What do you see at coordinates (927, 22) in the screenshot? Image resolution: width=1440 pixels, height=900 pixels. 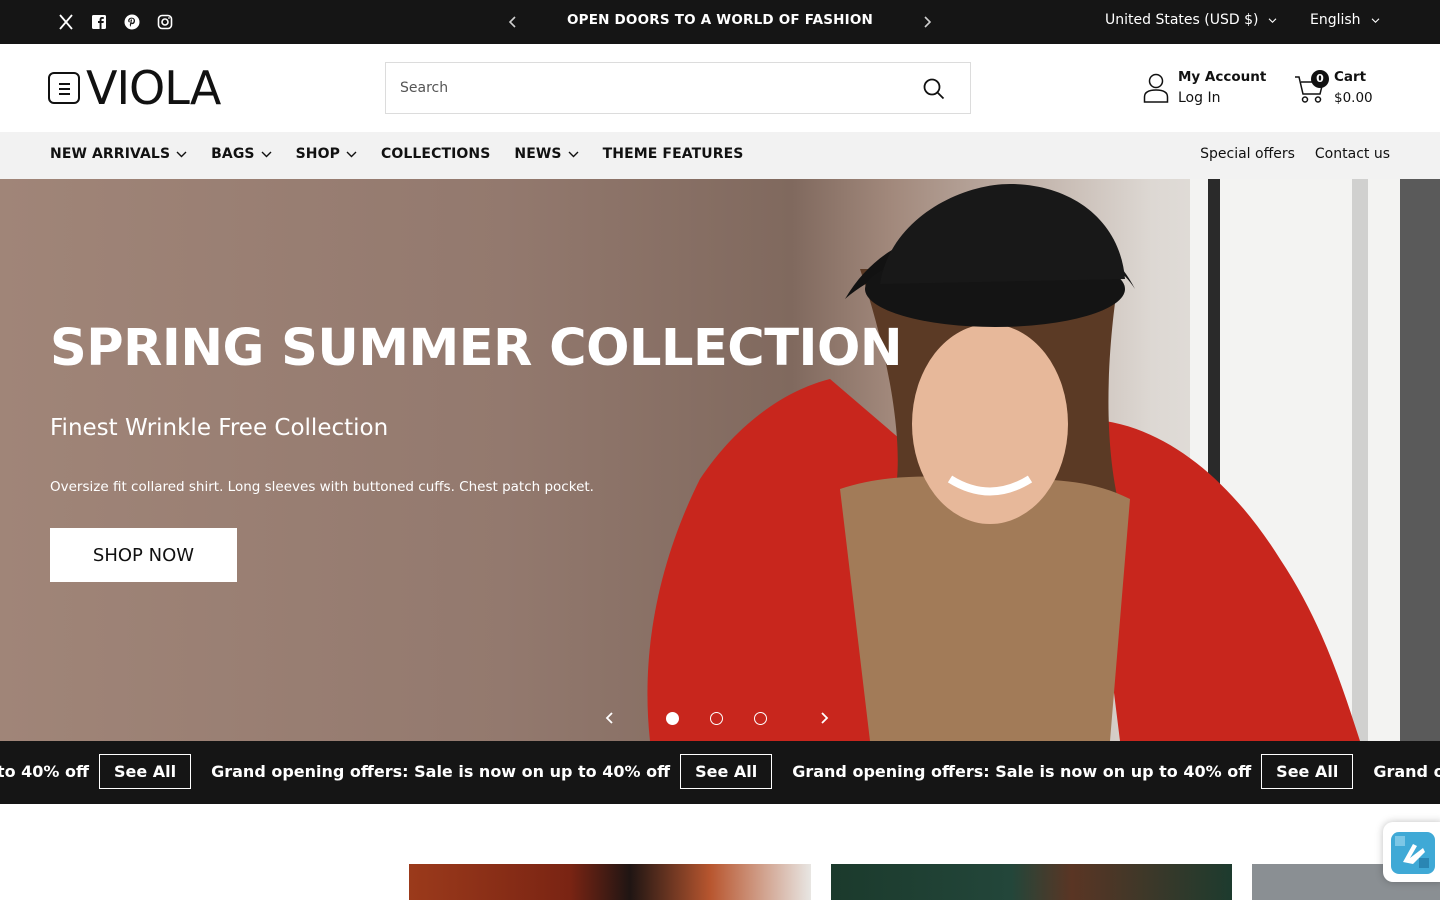 I see `announcement-next-button` at bounding box center [927, 22].